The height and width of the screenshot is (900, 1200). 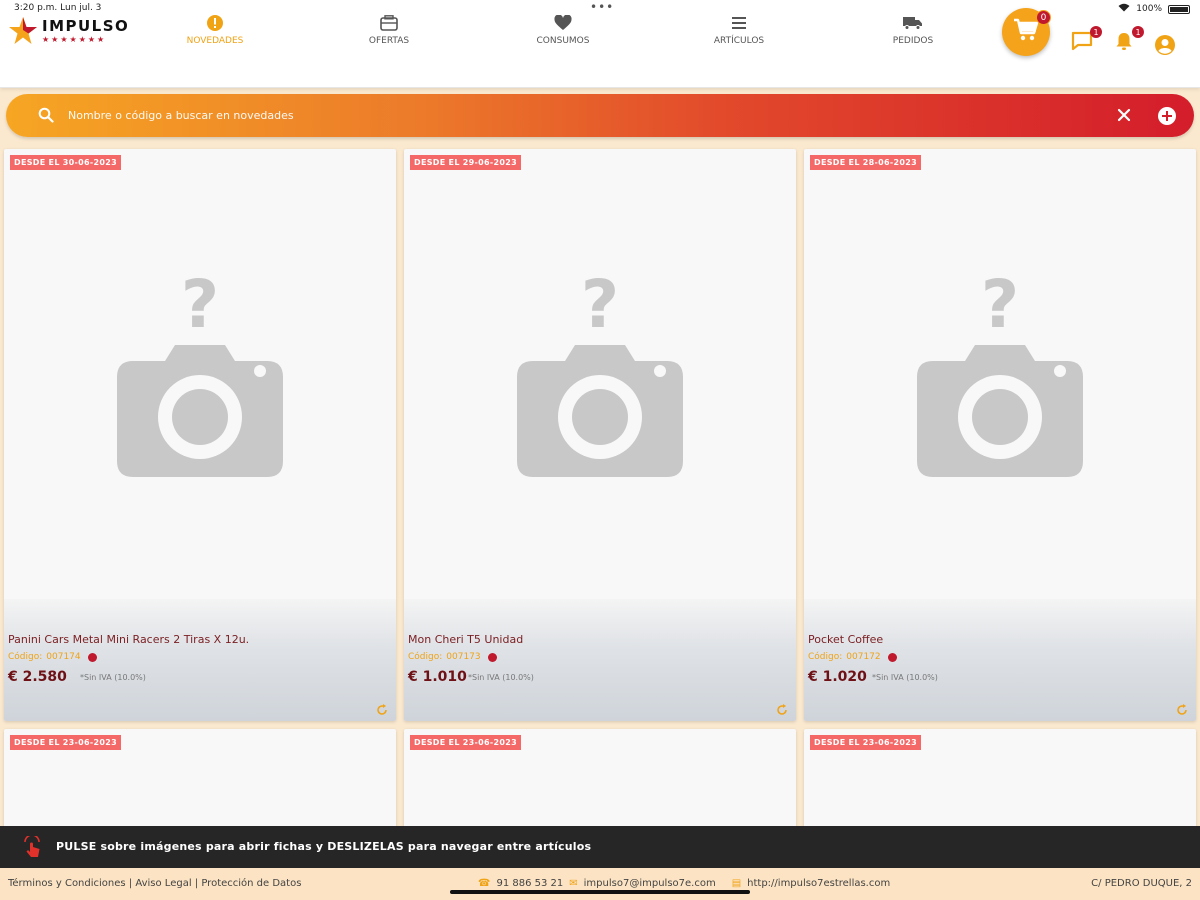 What do you see at coordinates (74, 39) in the screenshot?
I see `brand-stars: ★★★★★★★` at bounding box center [74, 39].